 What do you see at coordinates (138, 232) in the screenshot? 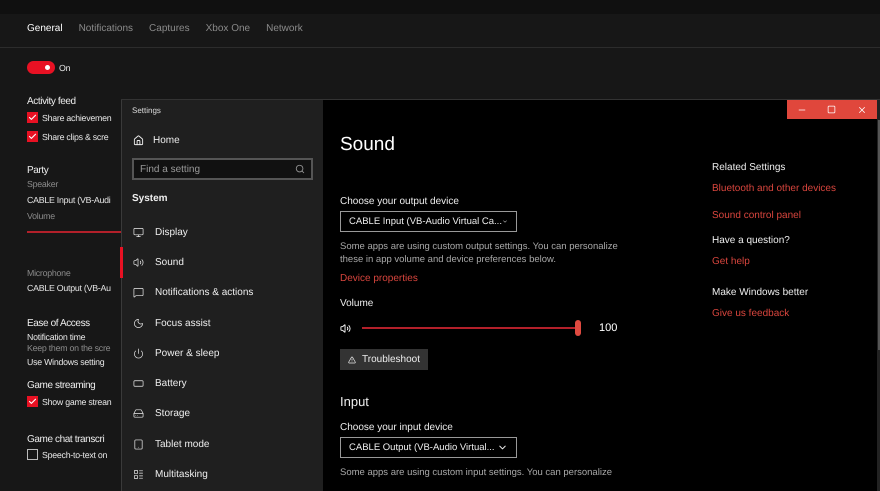
I see `monitor-icon` at bounding box center [138, 232].